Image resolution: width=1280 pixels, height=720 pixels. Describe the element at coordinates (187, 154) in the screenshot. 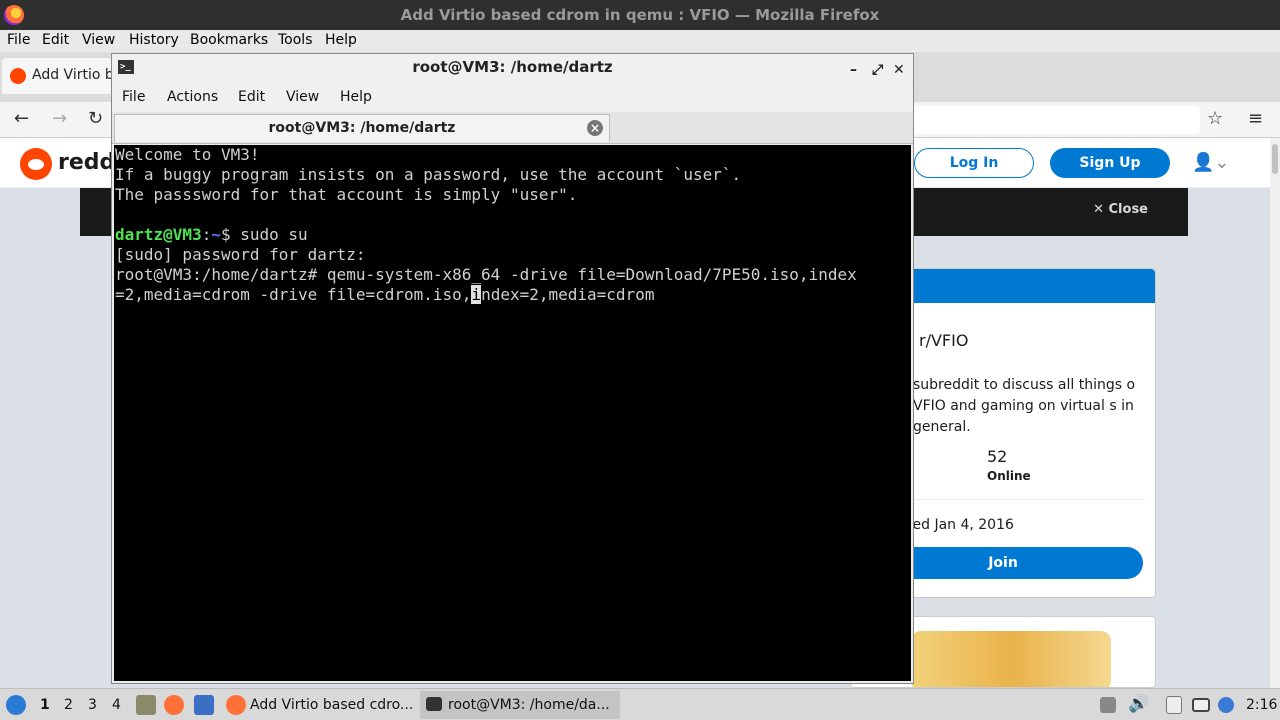

I see `terminal-line: Welcome to VM3!` at that location.